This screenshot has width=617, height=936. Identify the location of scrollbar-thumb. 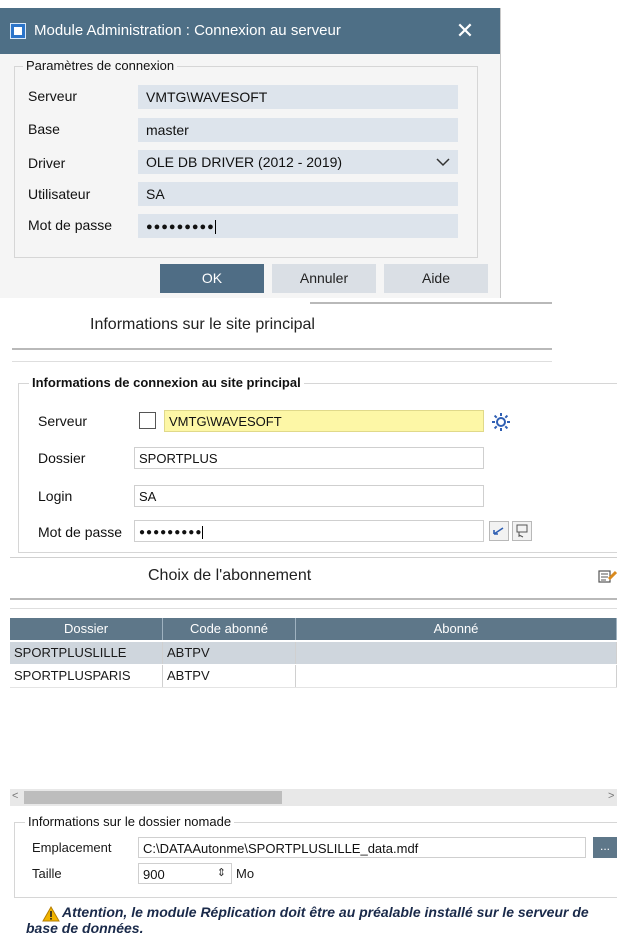
(153, 797).